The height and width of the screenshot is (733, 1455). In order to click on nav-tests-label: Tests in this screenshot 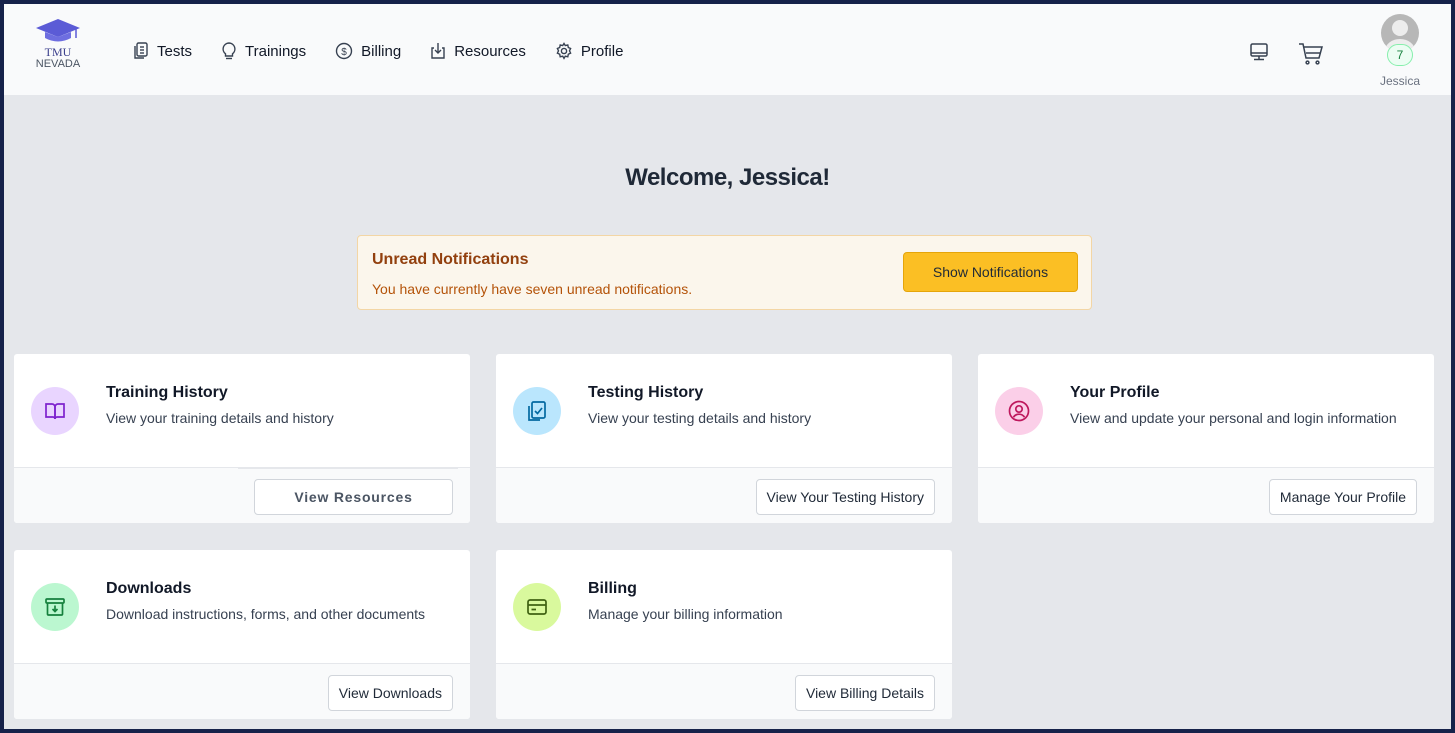, I will do `click(175, 51)`.